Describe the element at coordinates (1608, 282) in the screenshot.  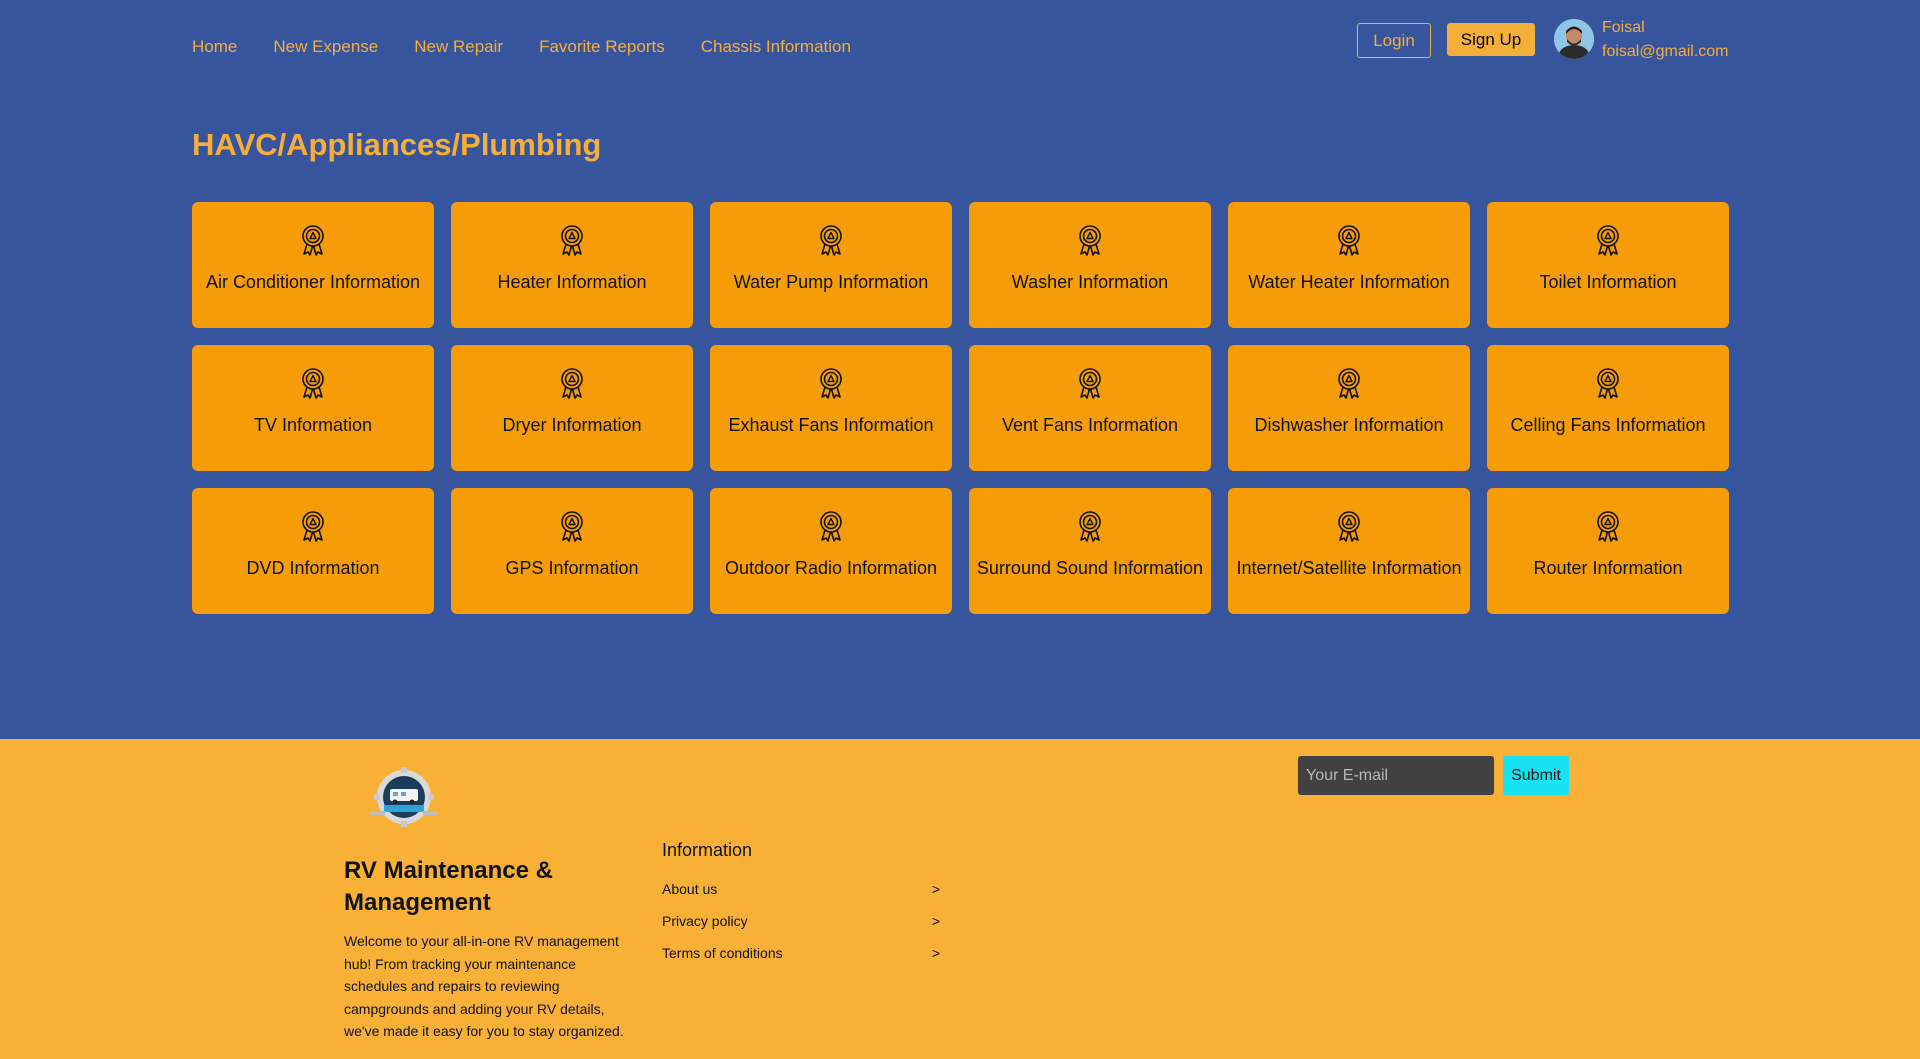
I see `info-card-label: Toilet Information` at that location.